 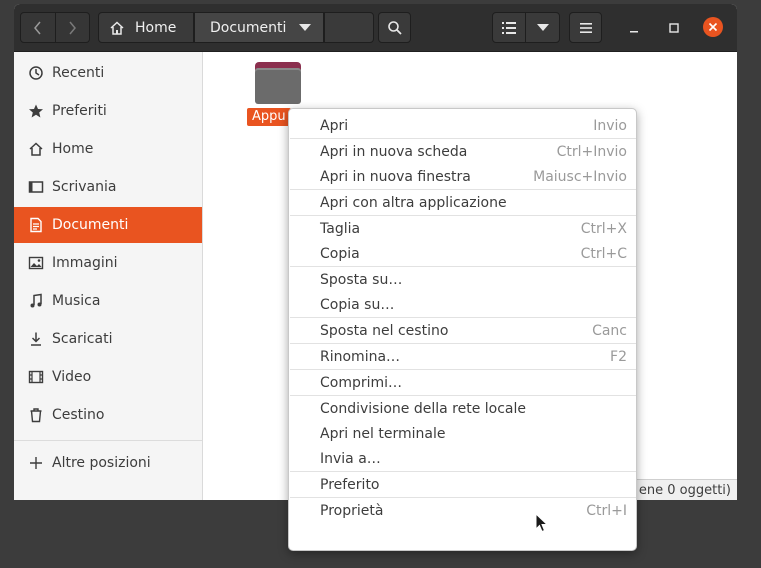 What do you see at coordinates (349, 27) in the screenshot?
I see `breadcrumb-empty-segment` at bounding box center [349, 27].